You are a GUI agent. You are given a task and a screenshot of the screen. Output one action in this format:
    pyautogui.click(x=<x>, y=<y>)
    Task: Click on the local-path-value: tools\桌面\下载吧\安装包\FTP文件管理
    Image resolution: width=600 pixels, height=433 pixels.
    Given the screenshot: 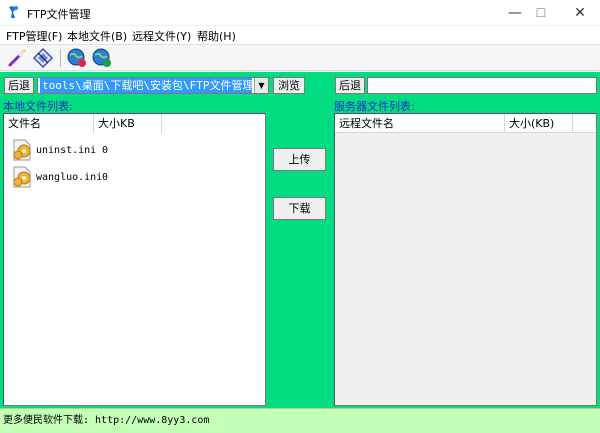 What is the action you would take?
    pyautogui.click(x=146, y=85)
    